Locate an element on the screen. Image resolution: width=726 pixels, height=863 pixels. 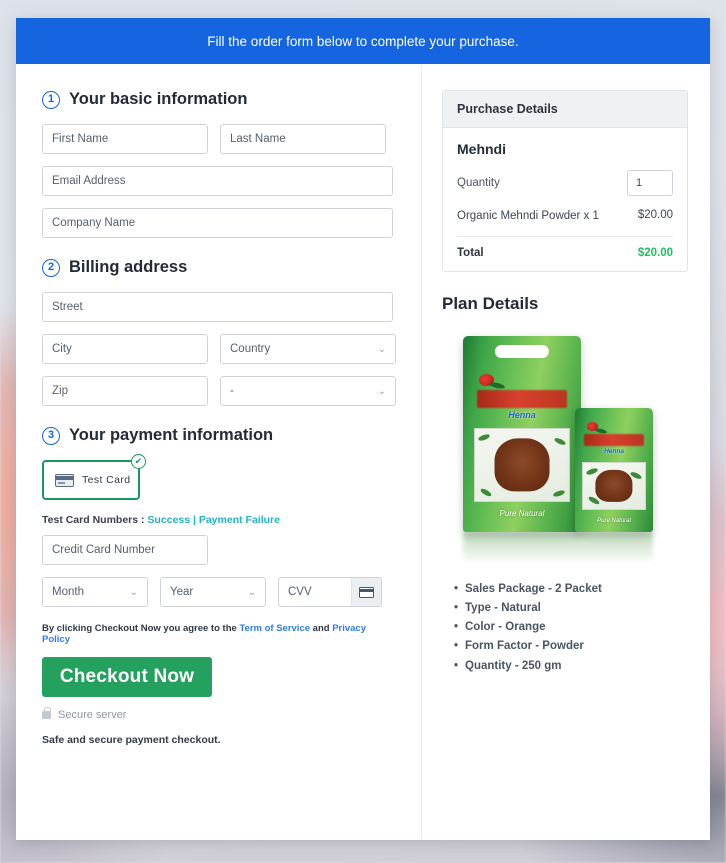
line-item-row: Organic Mehndi Powder x 1 $20.00 is located at coordinates (565, 223).